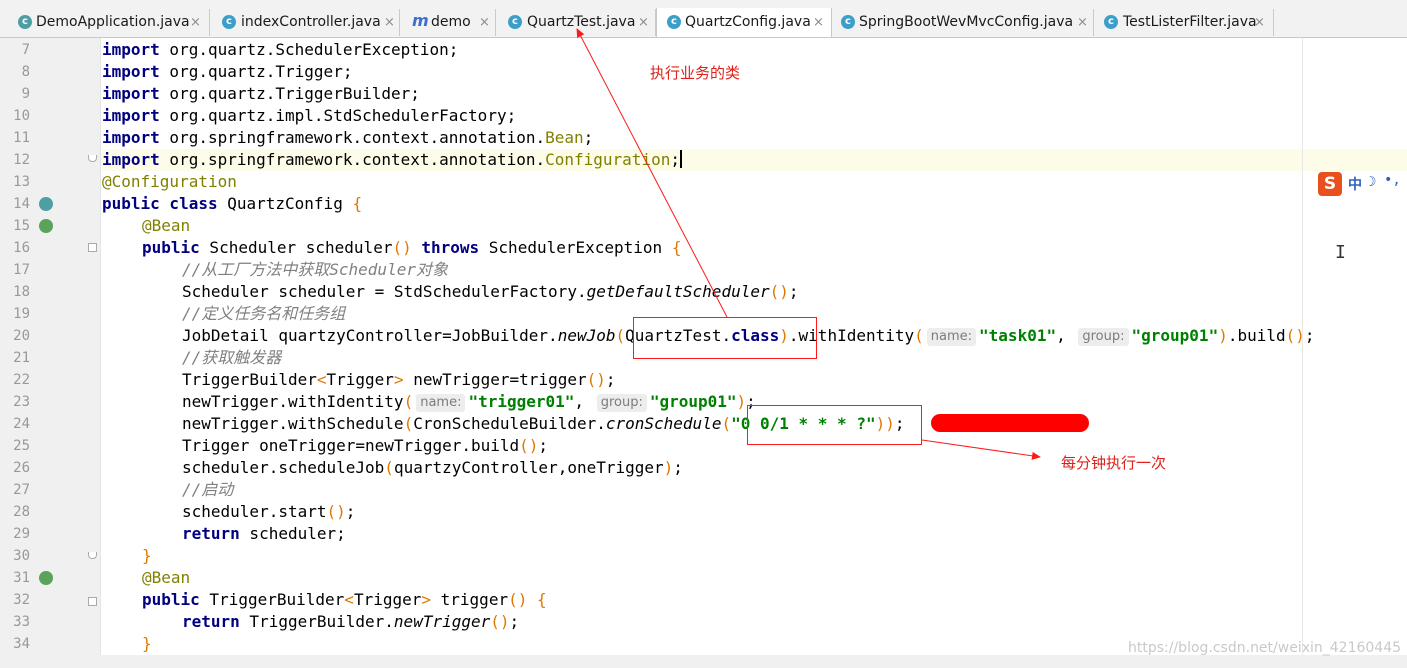 This screenshot has width=1407, height=668. Describe the element at coordinates (1330, 184) in the screenshot. I see `sogou-logo-icon: S` at that location.